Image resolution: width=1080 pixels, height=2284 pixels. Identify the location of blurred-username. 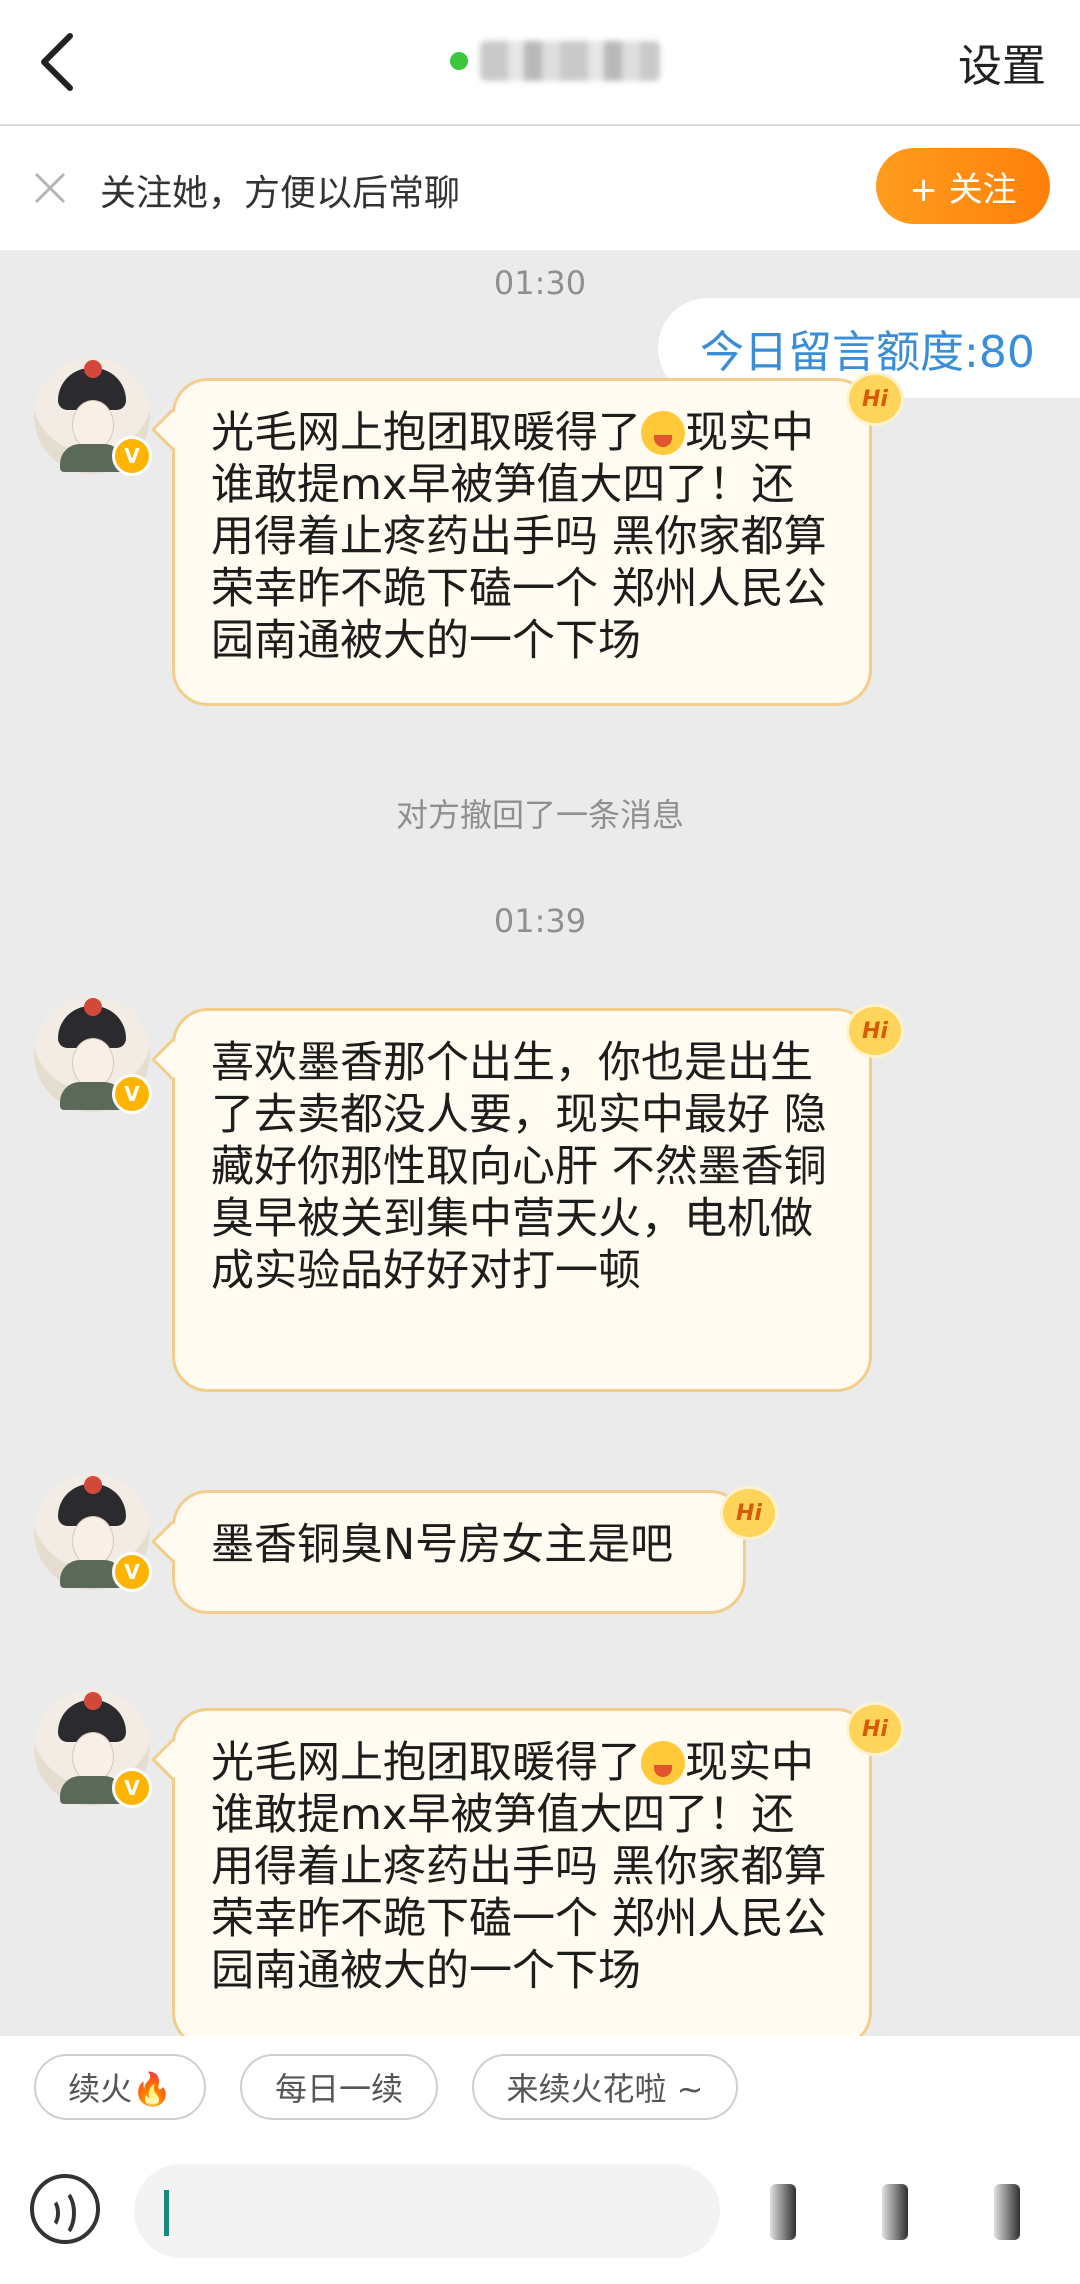
(570, 61).